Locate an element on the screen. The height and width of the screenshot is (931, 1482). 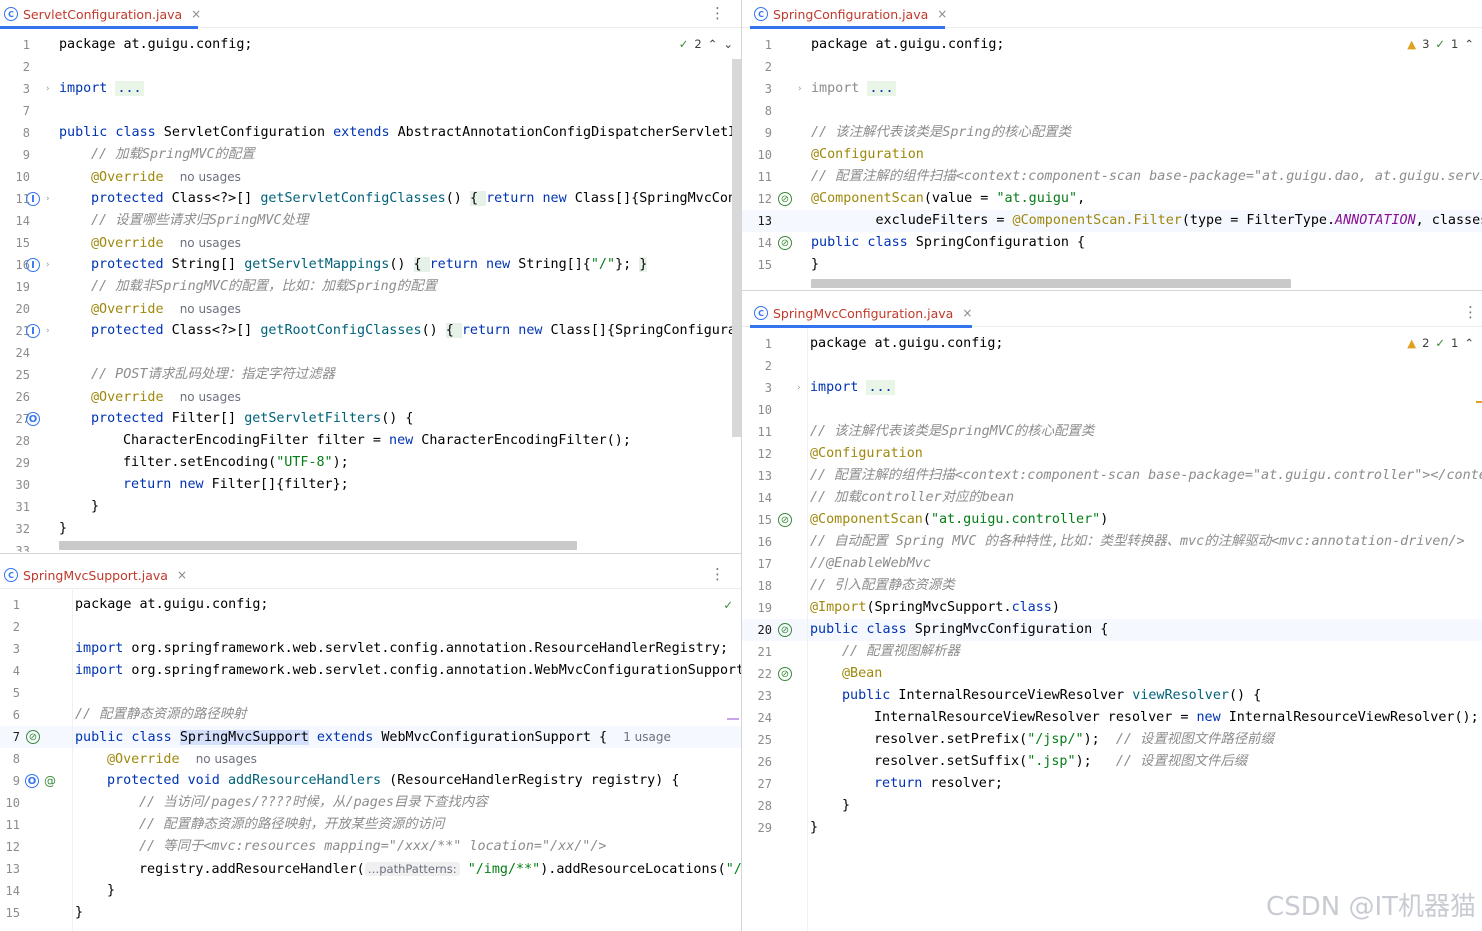
tab-spring-mvc-support: C SpringMvcSupport.java × is located at coordinates (93, 575).